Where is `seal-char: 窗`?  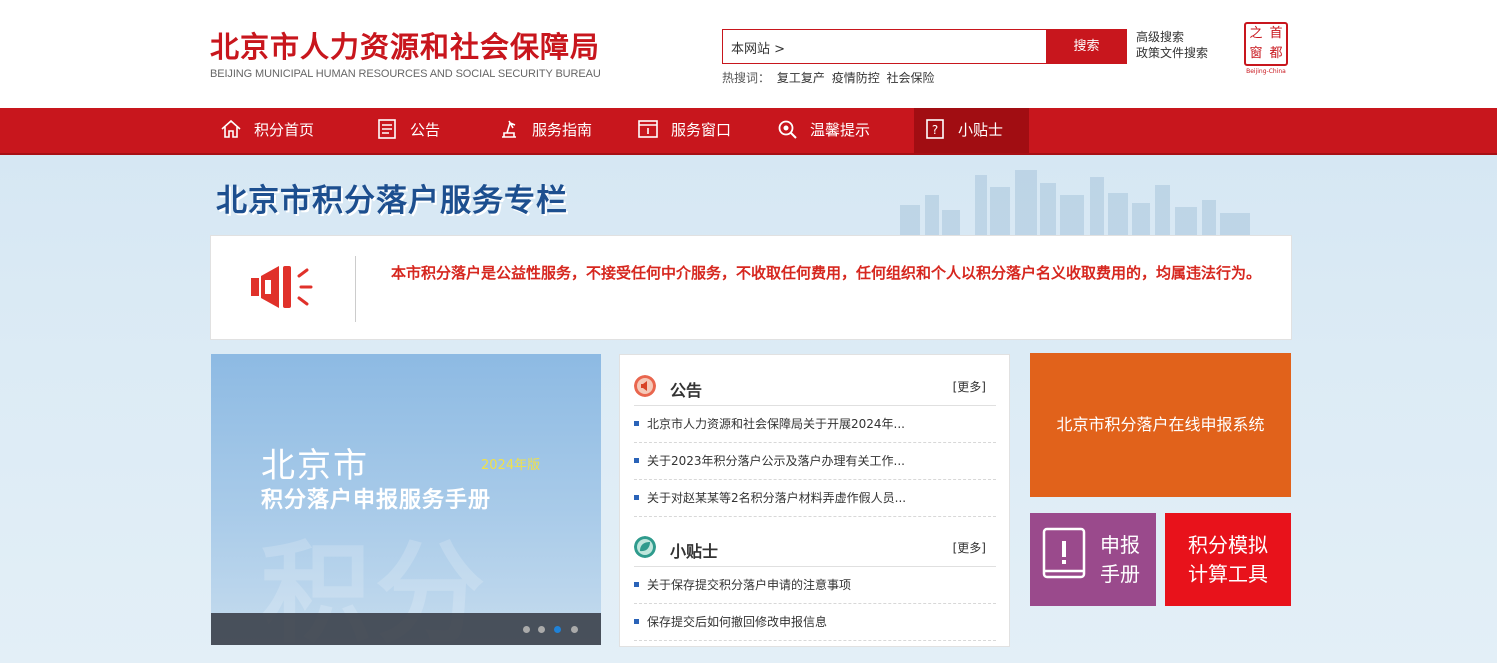 seal-char: 窗 is located at coordinates (1256, 53).